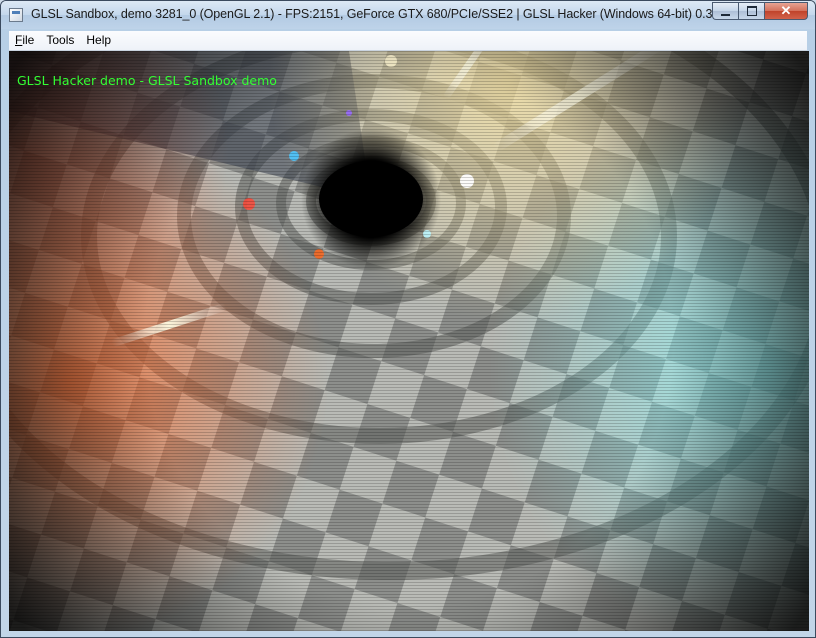  I want to click on maximize-icon, so click(751, 11).